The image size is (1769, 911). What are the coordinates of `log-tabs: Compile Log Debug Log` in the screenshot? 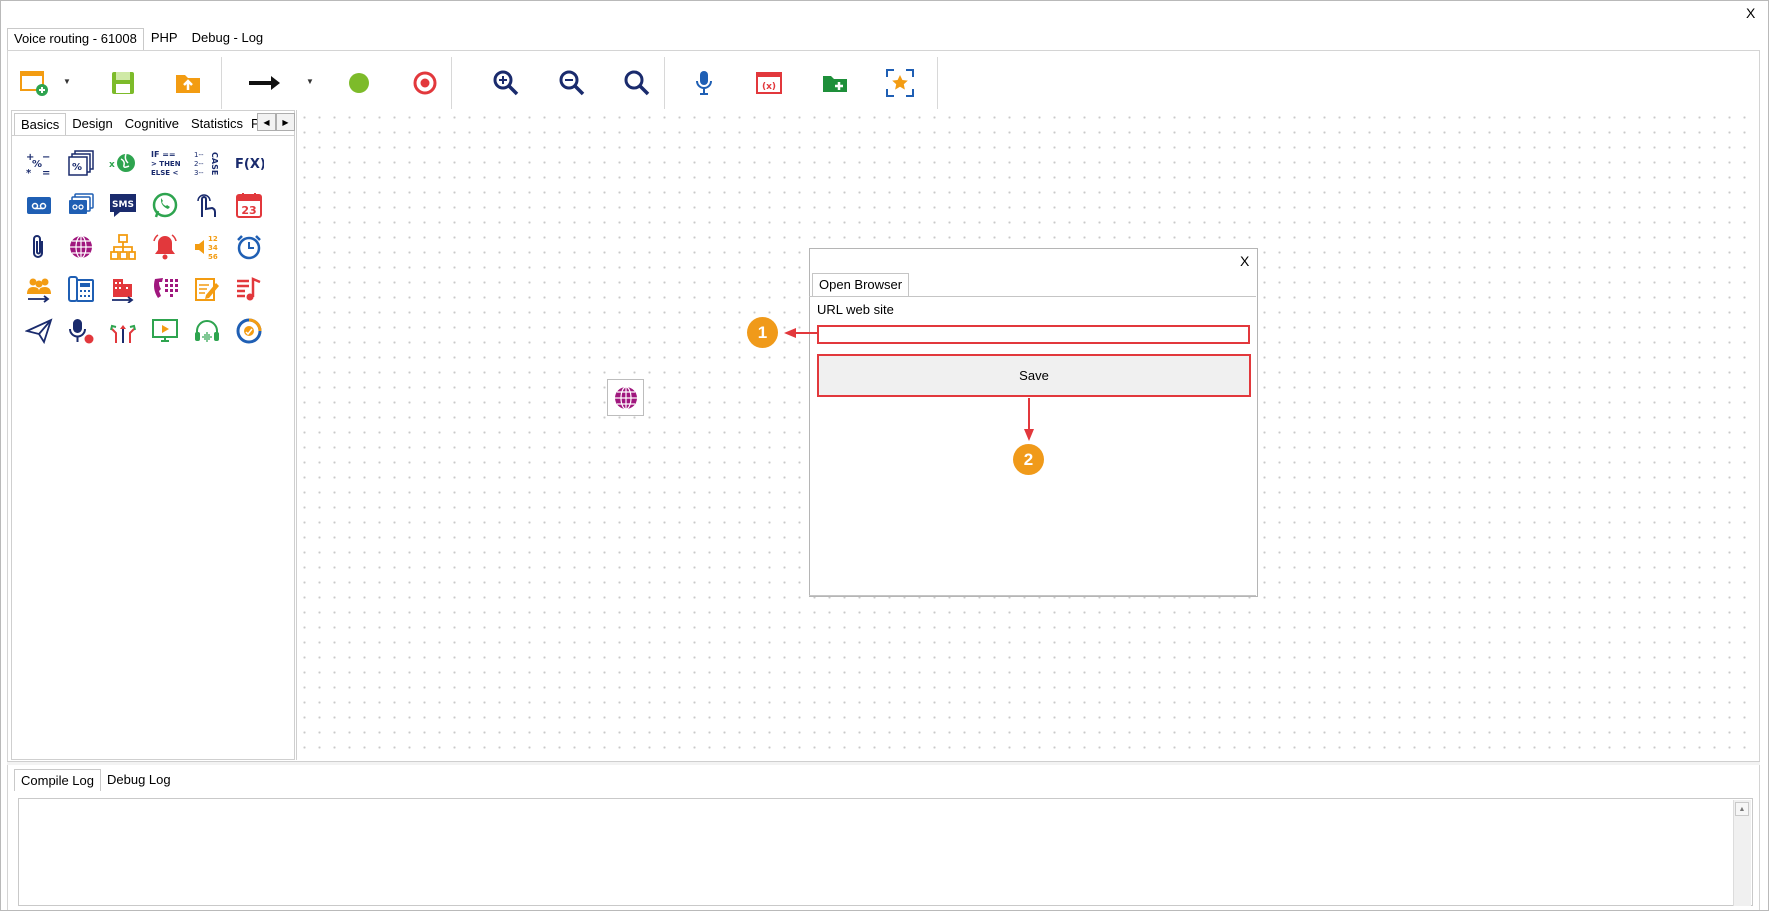 It's located at (95, 780).